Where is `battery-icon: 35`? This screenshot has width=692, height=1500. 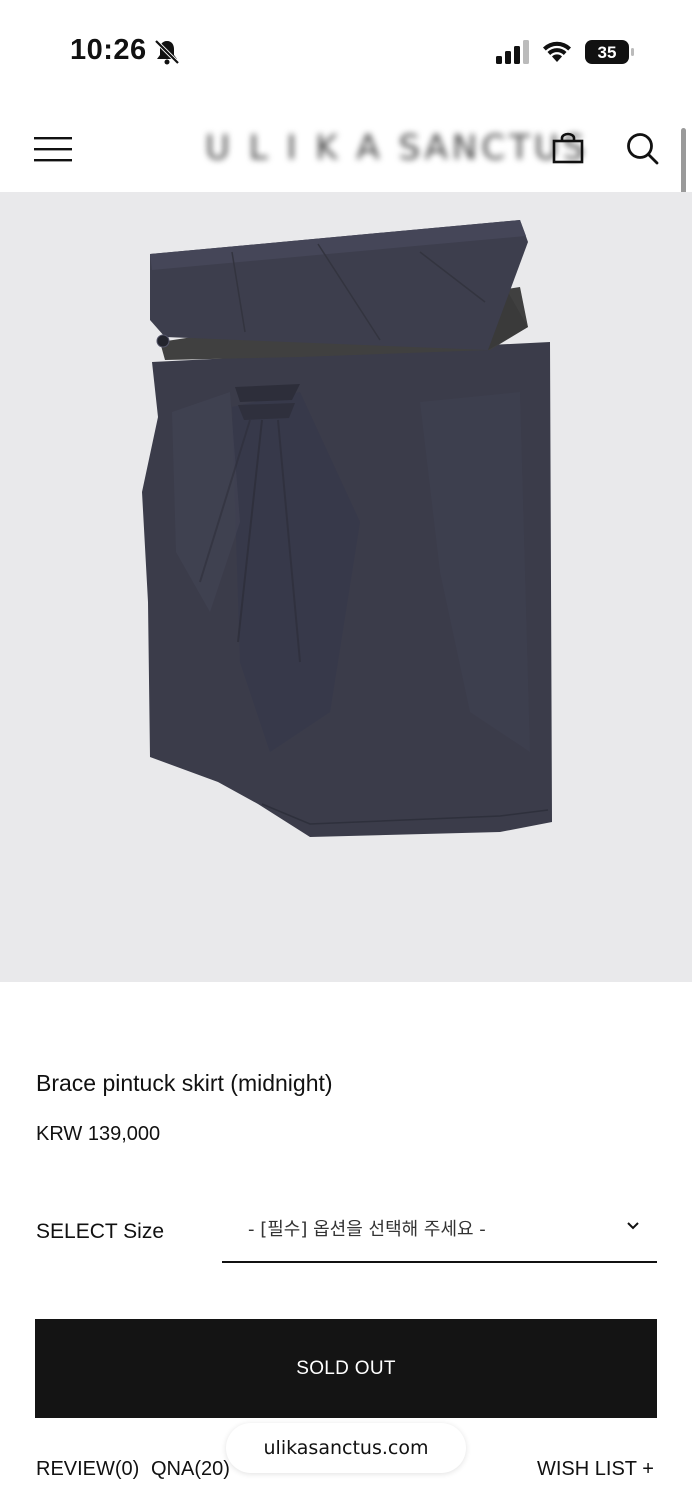 battery-icon: 35 is located at coordinates (609, 52).